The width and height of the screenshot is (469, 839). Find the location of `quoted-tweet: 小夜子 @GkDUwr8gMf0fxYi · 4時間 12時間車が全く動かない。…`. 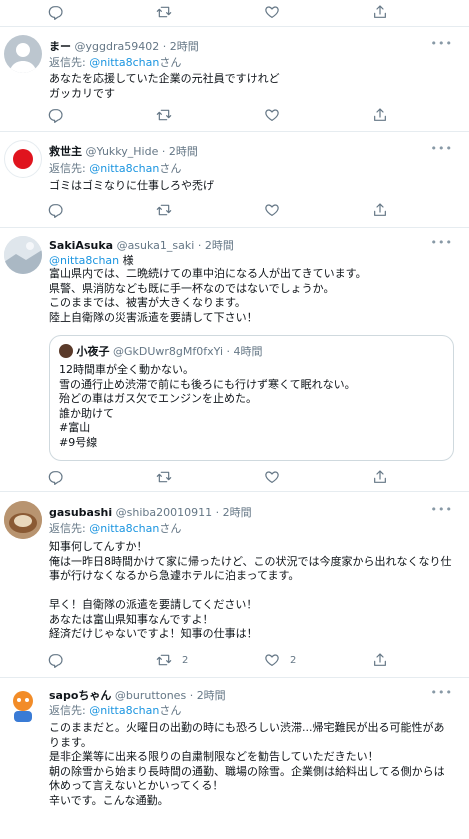

quoted-tweet: 小夜子 @GkDUwr8gMf0fxYi · 4時間 12時間車が全く動かない。… is located at coordinates (251, 398).